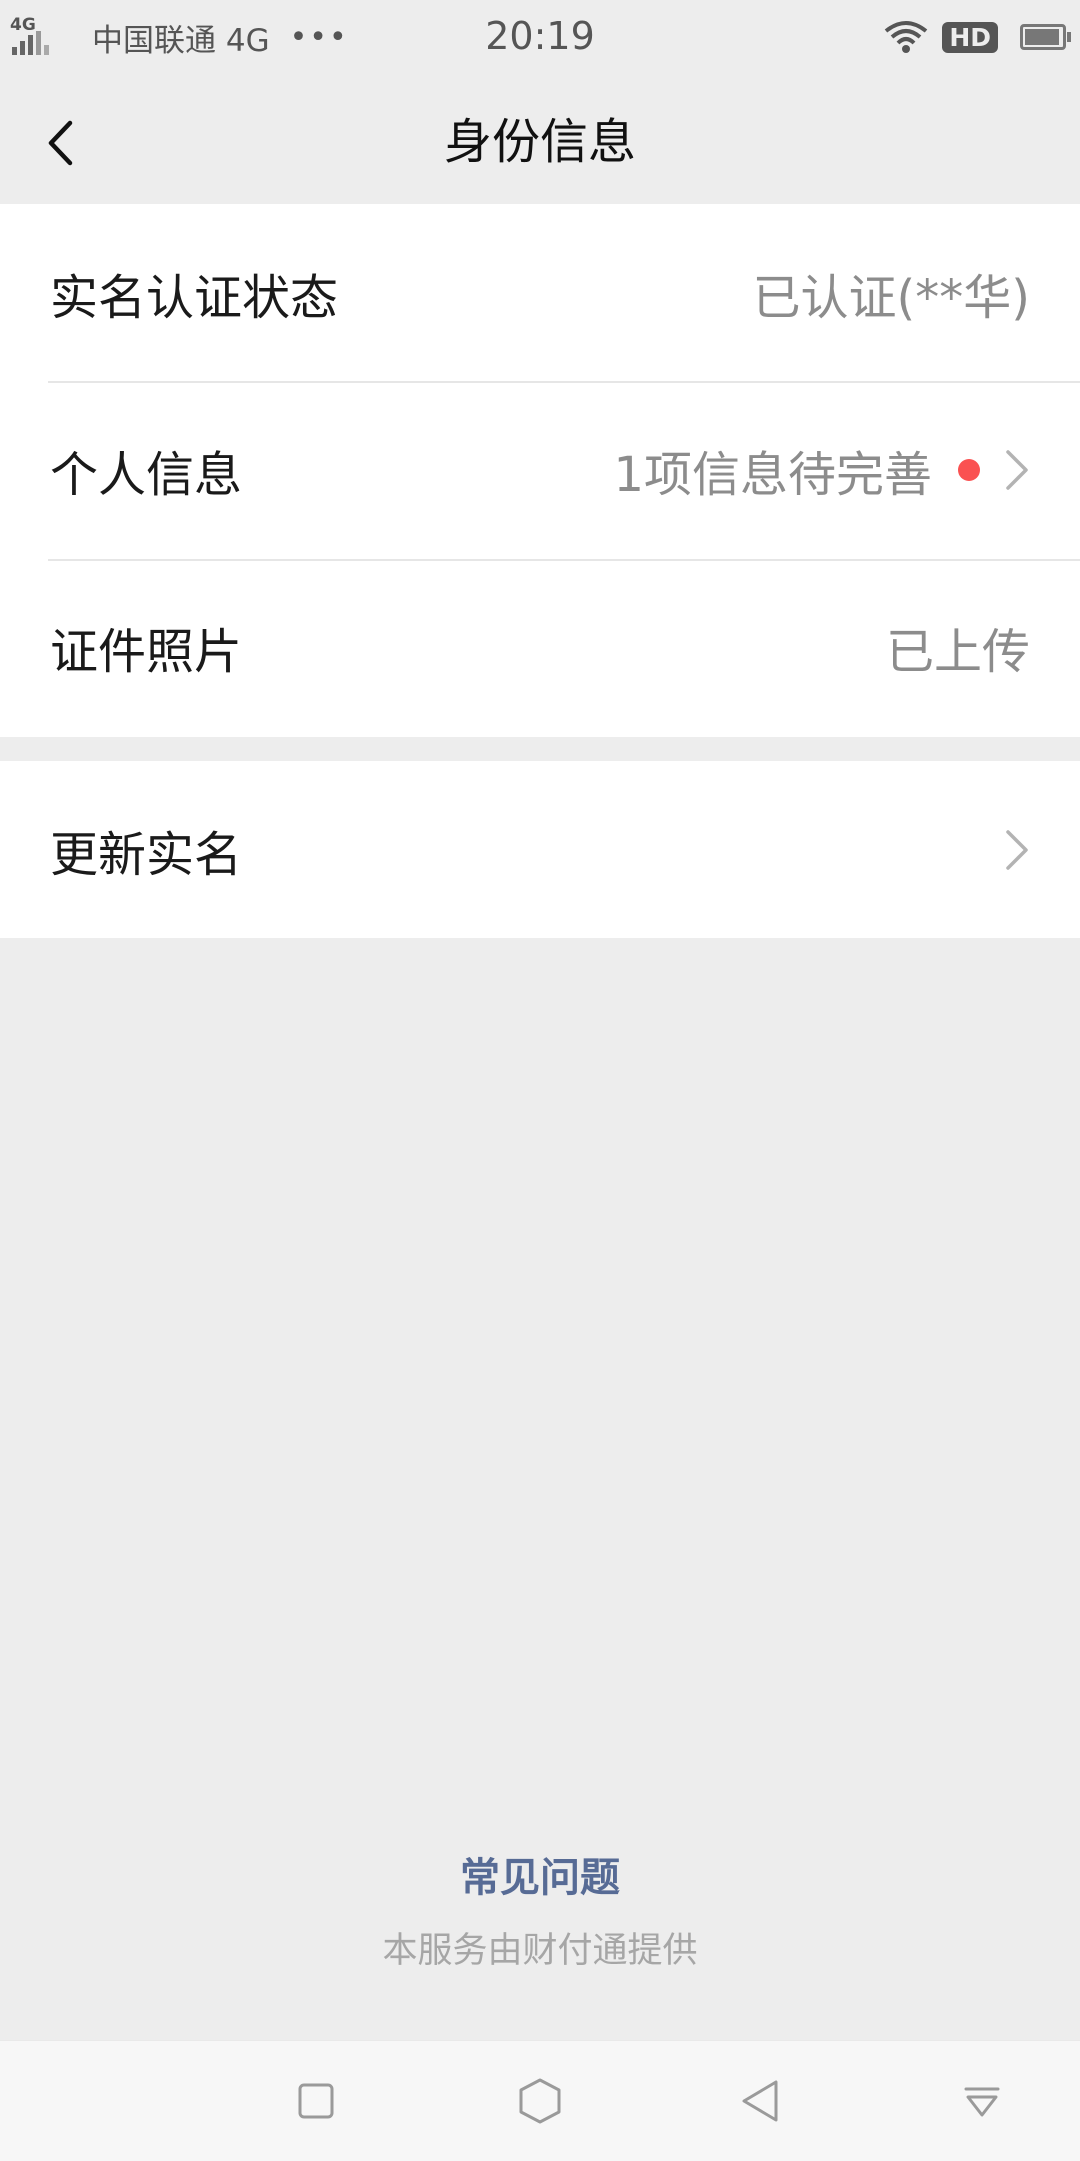  I want to click on personal-info-value: 1项信息待完善, so click(772, 474).